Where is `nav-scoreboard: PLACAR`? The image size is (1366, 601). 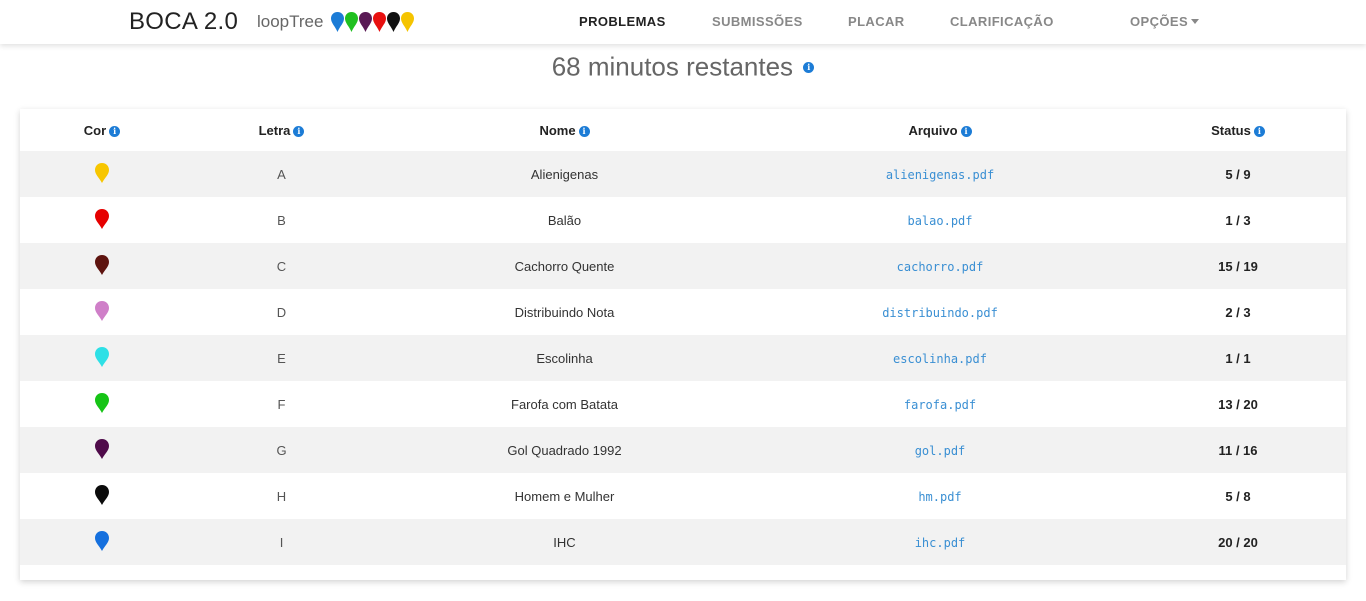 nav-scoreboard: PLACAR is located at coordinates (876, 21).